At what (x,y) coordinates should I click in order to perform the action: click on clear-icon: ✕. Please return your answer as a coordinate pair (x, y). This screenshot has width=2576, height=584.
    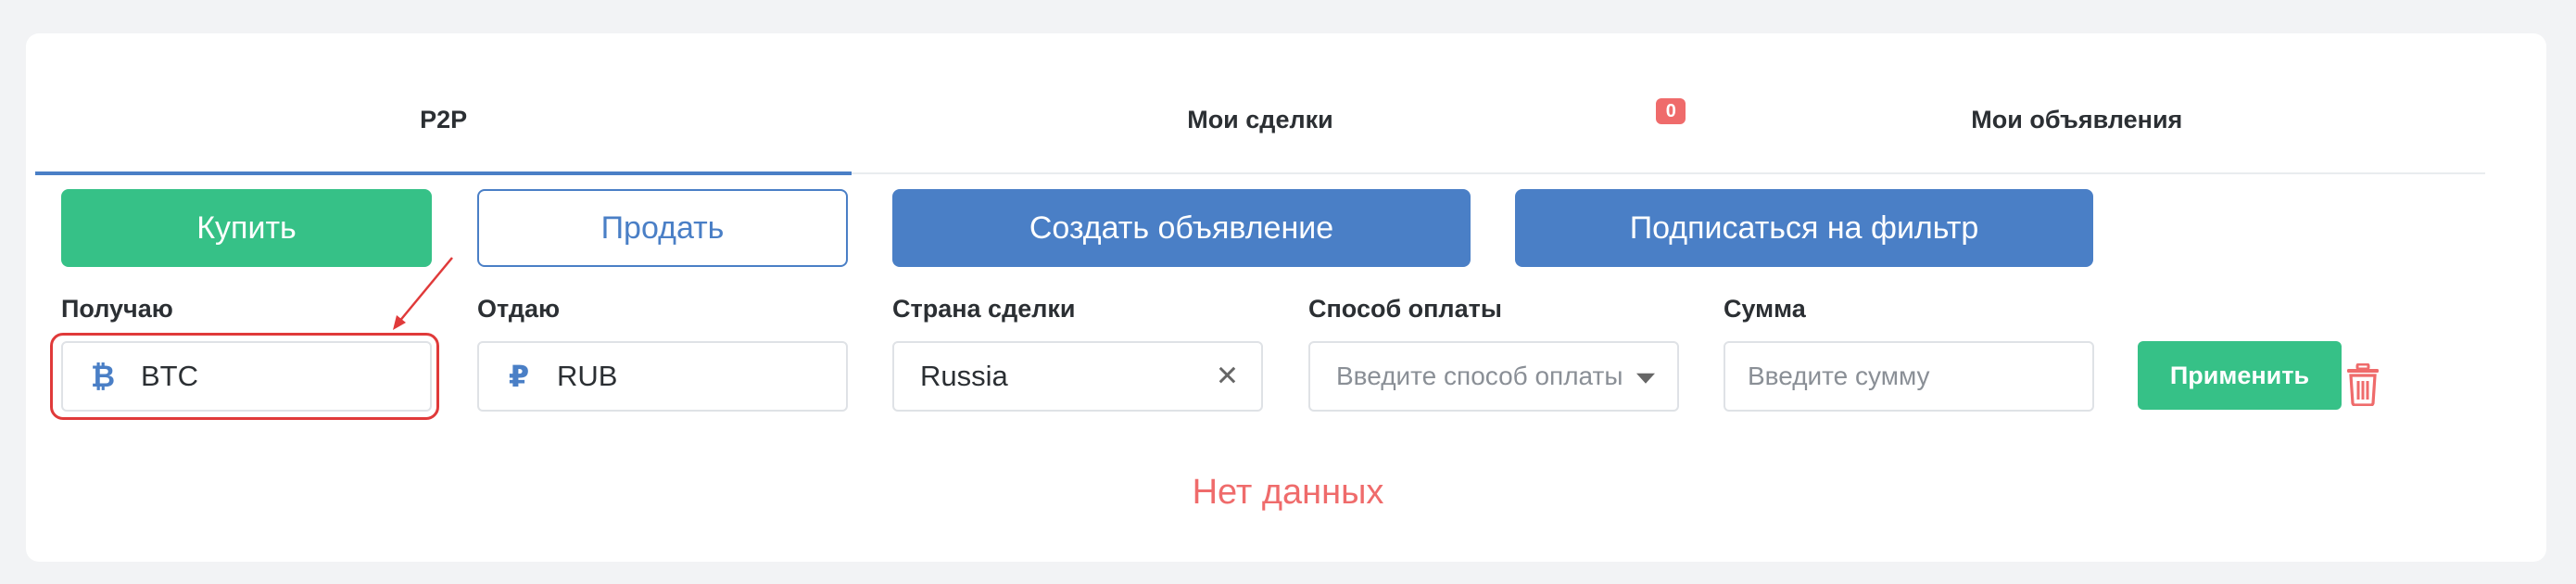
    Looking at the image, I should click on (1227, 377).